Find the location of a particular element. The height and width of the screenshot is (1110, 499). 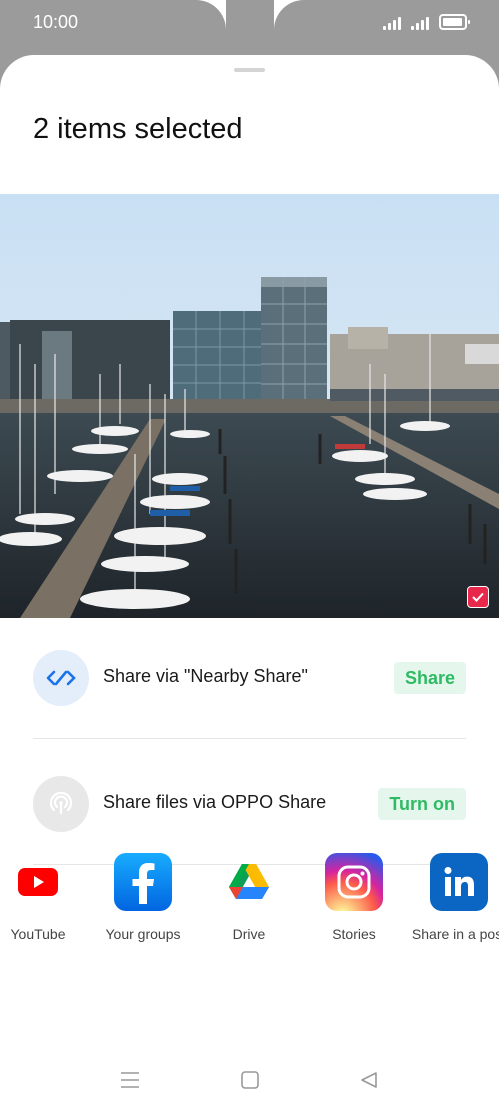

app-label: Your groups is located at coordinates (143, 934).